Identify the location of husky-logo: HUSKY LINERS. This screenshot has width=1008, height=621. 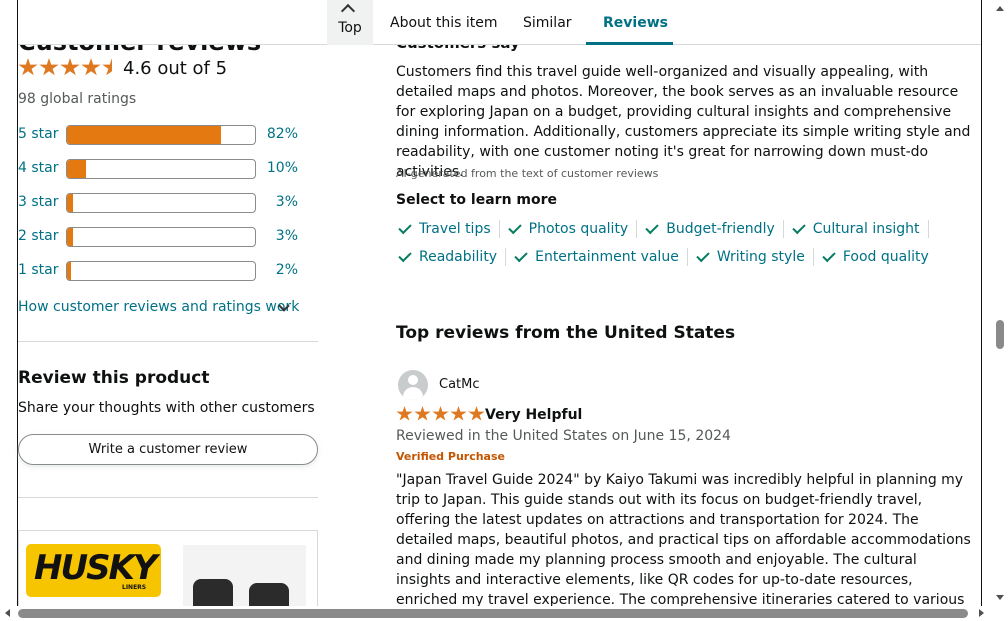
(93, 570).